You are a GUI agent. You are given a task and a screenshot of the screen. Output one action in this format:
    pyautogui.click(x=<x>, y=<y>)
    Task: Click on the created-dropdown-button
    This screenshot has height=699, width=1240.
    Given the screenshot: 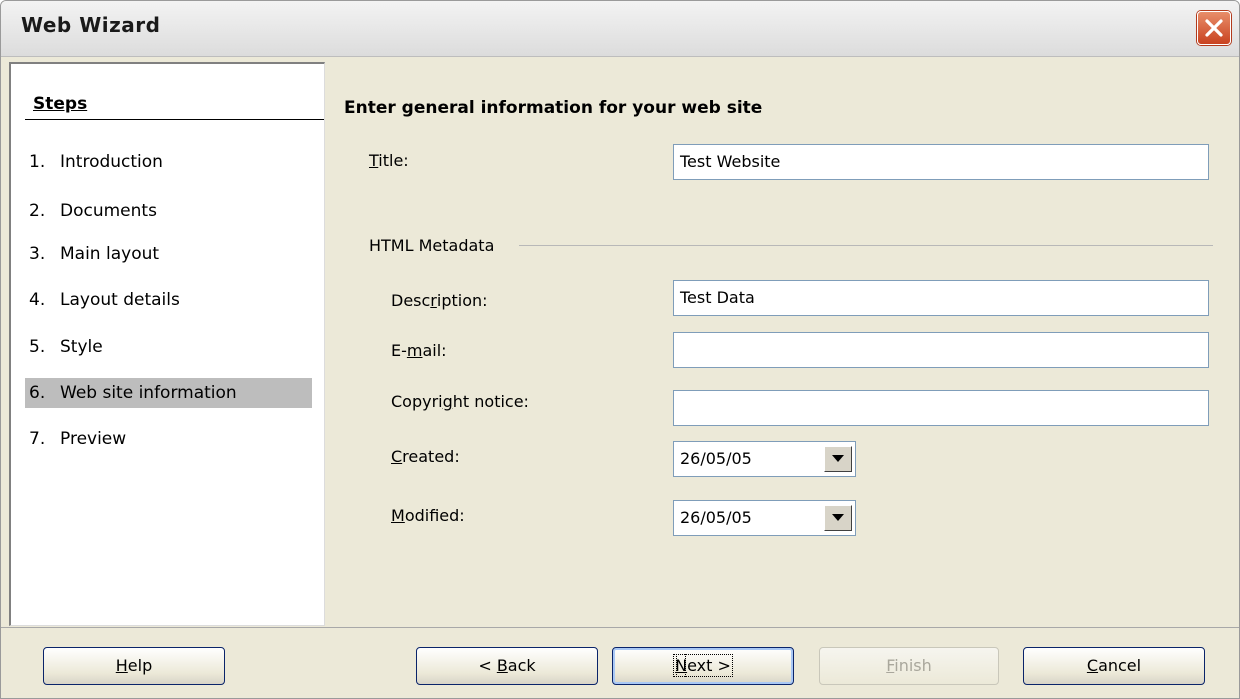 What is the action you would take?
    pyautogui.click(x=838, y=459)
    